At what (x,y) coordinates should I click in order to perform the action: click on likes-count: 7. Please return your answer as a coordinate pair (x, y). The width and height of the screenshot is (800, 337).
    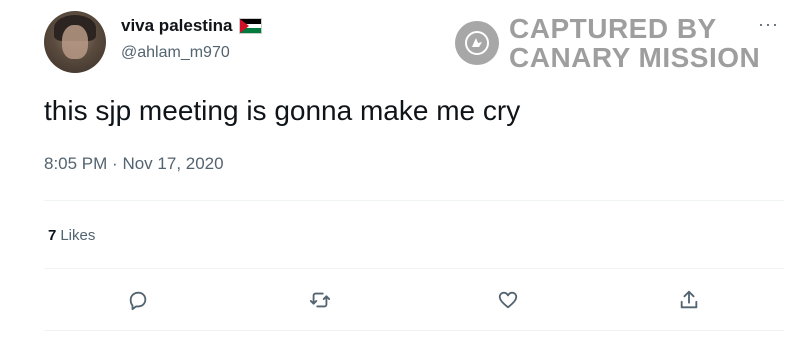
    Looking at the image, I should click on (52, 235).